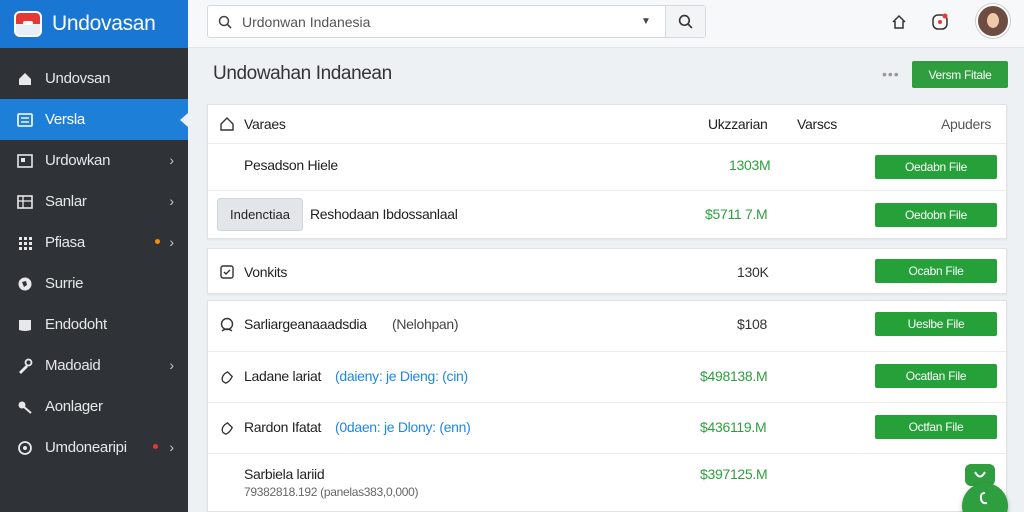 Image resolution: width=1024 pixels, height=512 pixels. I want to click on column-header-3: Apuders, so click(966, 124).